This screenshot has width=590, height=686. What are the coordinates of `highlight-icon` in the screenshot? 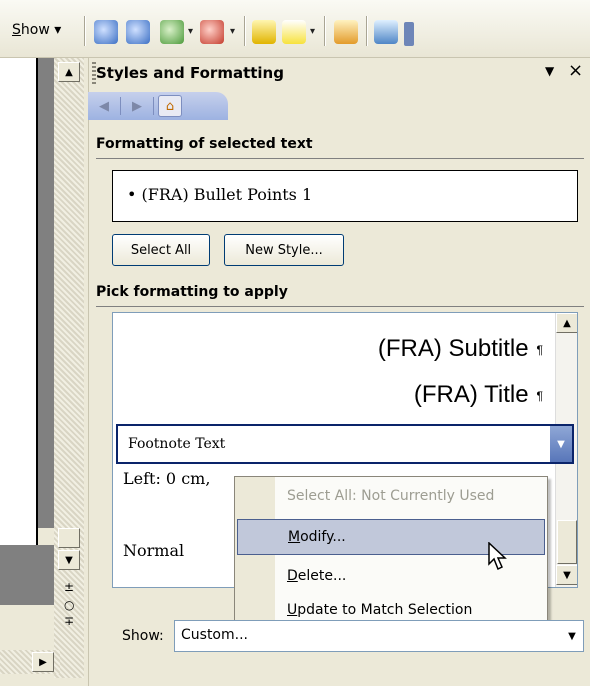 It's located at (294, 32).